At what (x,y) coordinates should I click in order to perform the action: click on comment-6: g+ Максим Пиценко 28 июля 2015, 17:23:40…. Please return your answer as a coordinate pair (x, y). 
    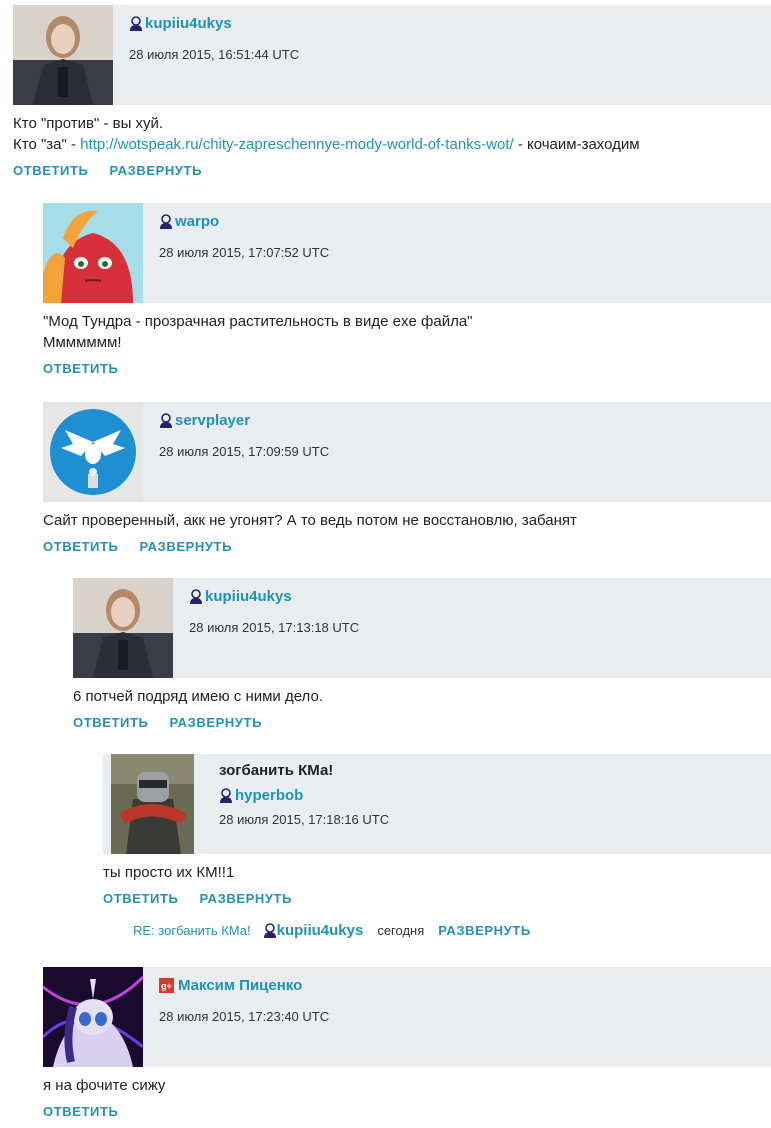
    Looking at the image, I should click on (407, 1043).